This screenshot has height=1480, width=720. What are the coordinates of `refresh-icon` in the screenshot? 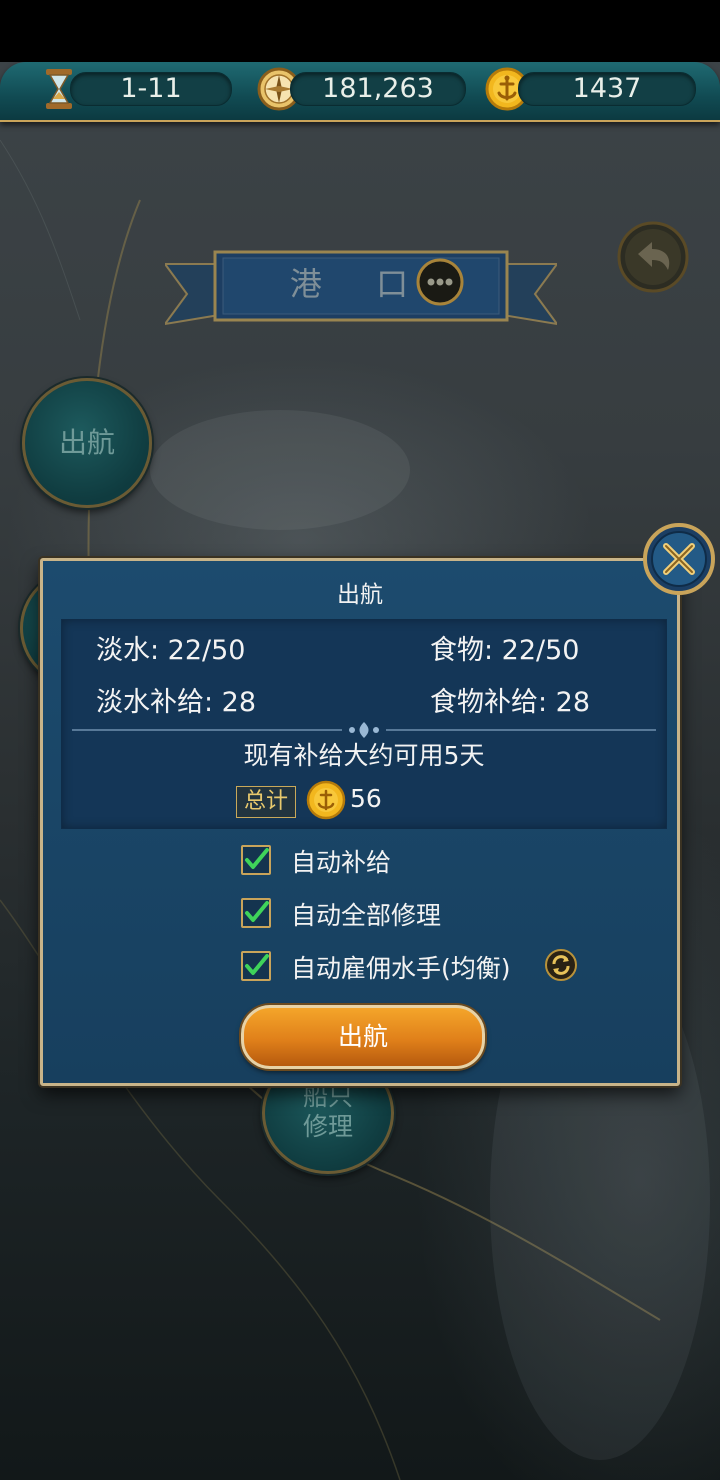 It's located at (561, 965).